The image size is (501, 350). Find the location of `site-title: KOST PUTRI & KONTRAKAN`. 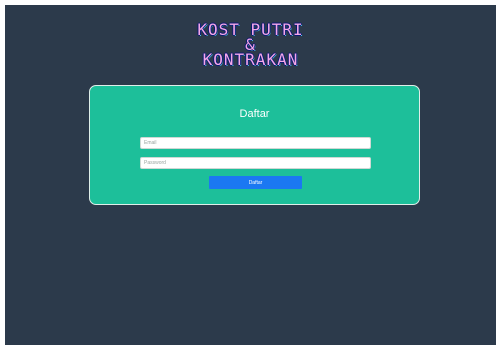

site-title: KOST PUTRI & KONTRAKAN is located at coordinates (250, 45).